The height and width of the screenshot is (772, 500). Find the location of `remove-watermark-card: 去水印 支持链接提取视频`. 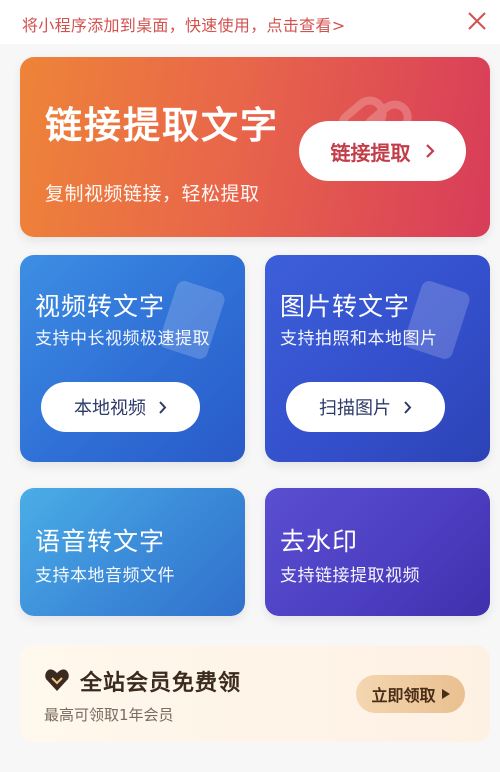

remove-watermark-card: 去水印 支持链接提取视频 is located at coordinates (377, 552).